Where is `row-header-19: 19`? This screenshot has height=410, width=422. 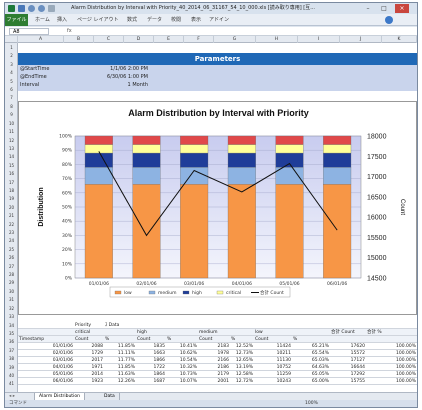 row-header-19: 19 is located at coordinates (11, 198).